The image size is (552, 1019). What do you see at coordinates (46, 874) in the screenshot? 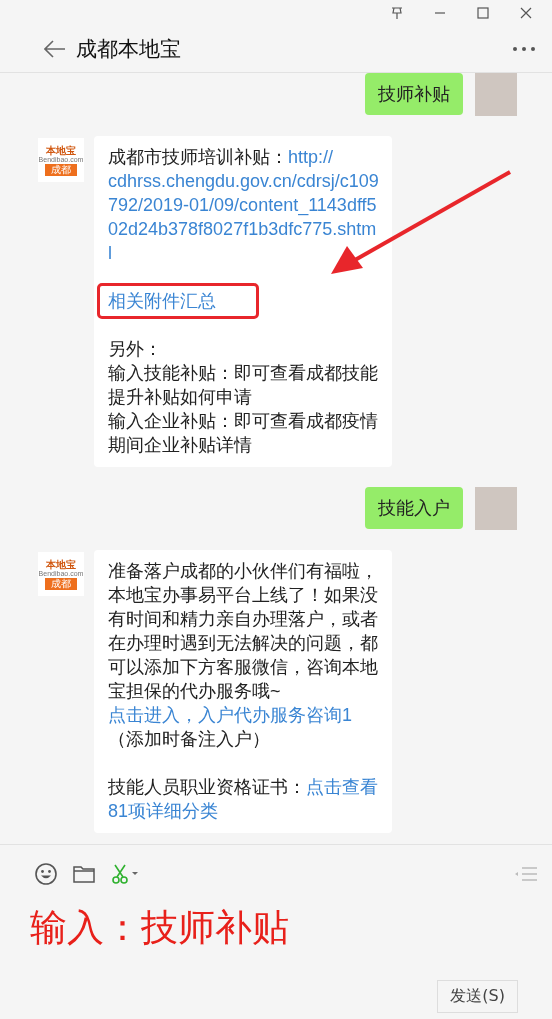
I see `emoji-icon` at bounding box center [46, 874].